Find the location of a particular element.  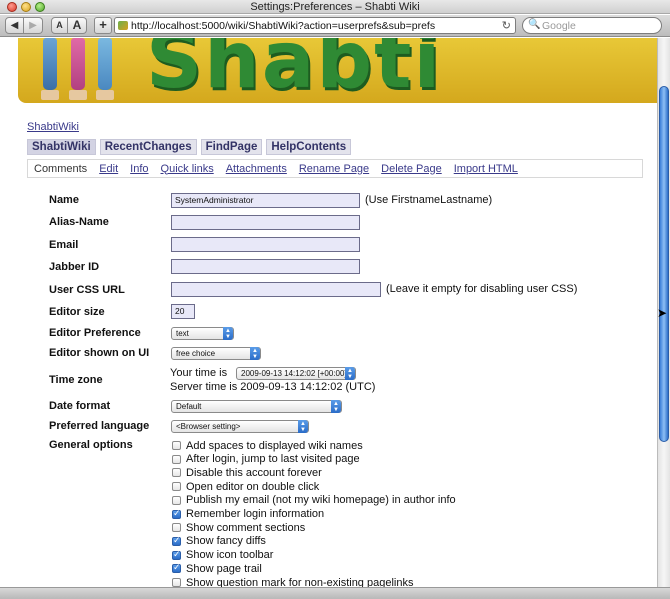

name-input: SystemAdministrator is located at coordinates (265, 200).